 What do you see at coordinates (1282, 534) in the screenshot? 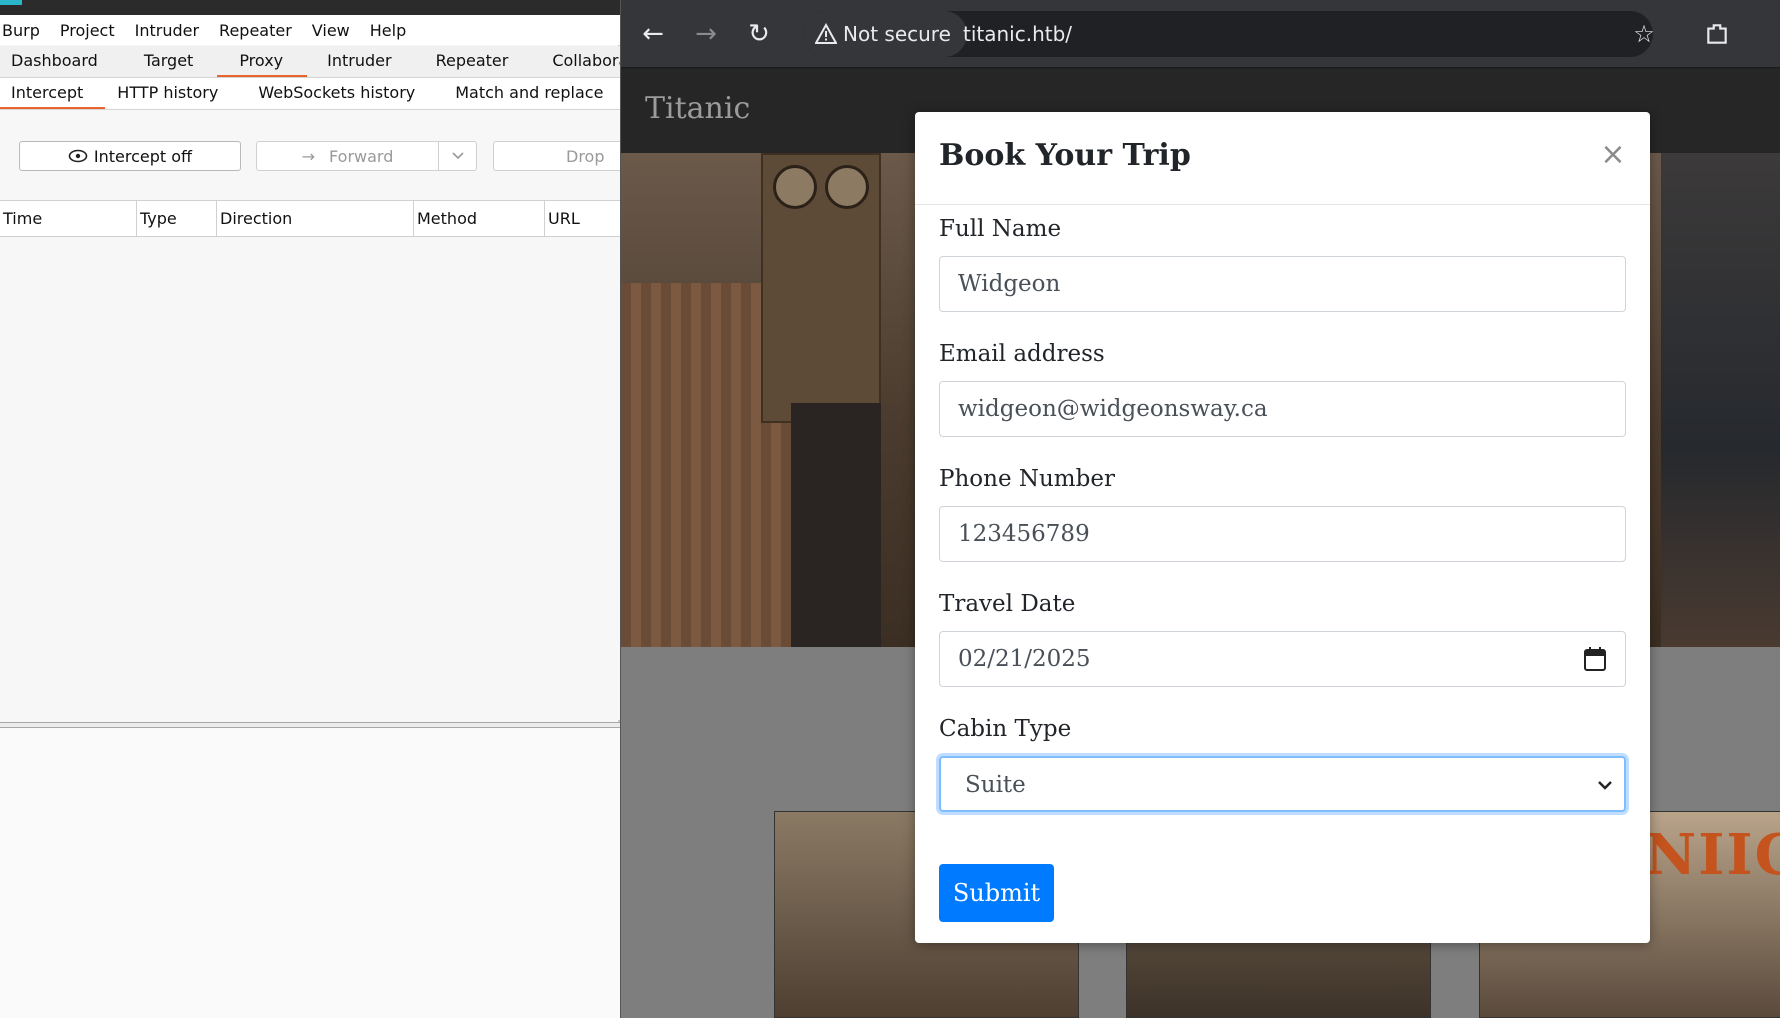
I see `phone-input: 123456789` at bounding box center [1282, 534].